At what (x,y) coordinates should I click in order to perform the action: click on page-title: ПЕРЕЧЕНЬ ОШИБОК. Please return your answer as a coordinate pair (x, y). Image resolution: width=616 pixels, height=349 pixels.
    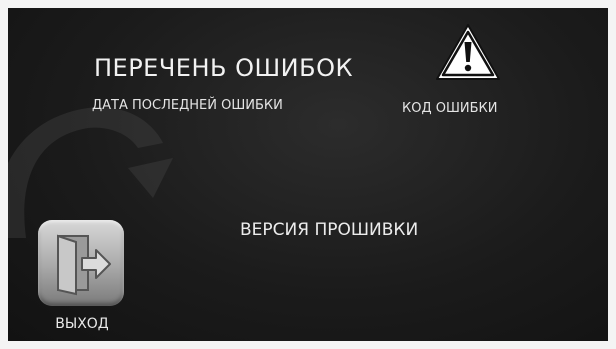
    Looking at the image, I should click on (224, 68).